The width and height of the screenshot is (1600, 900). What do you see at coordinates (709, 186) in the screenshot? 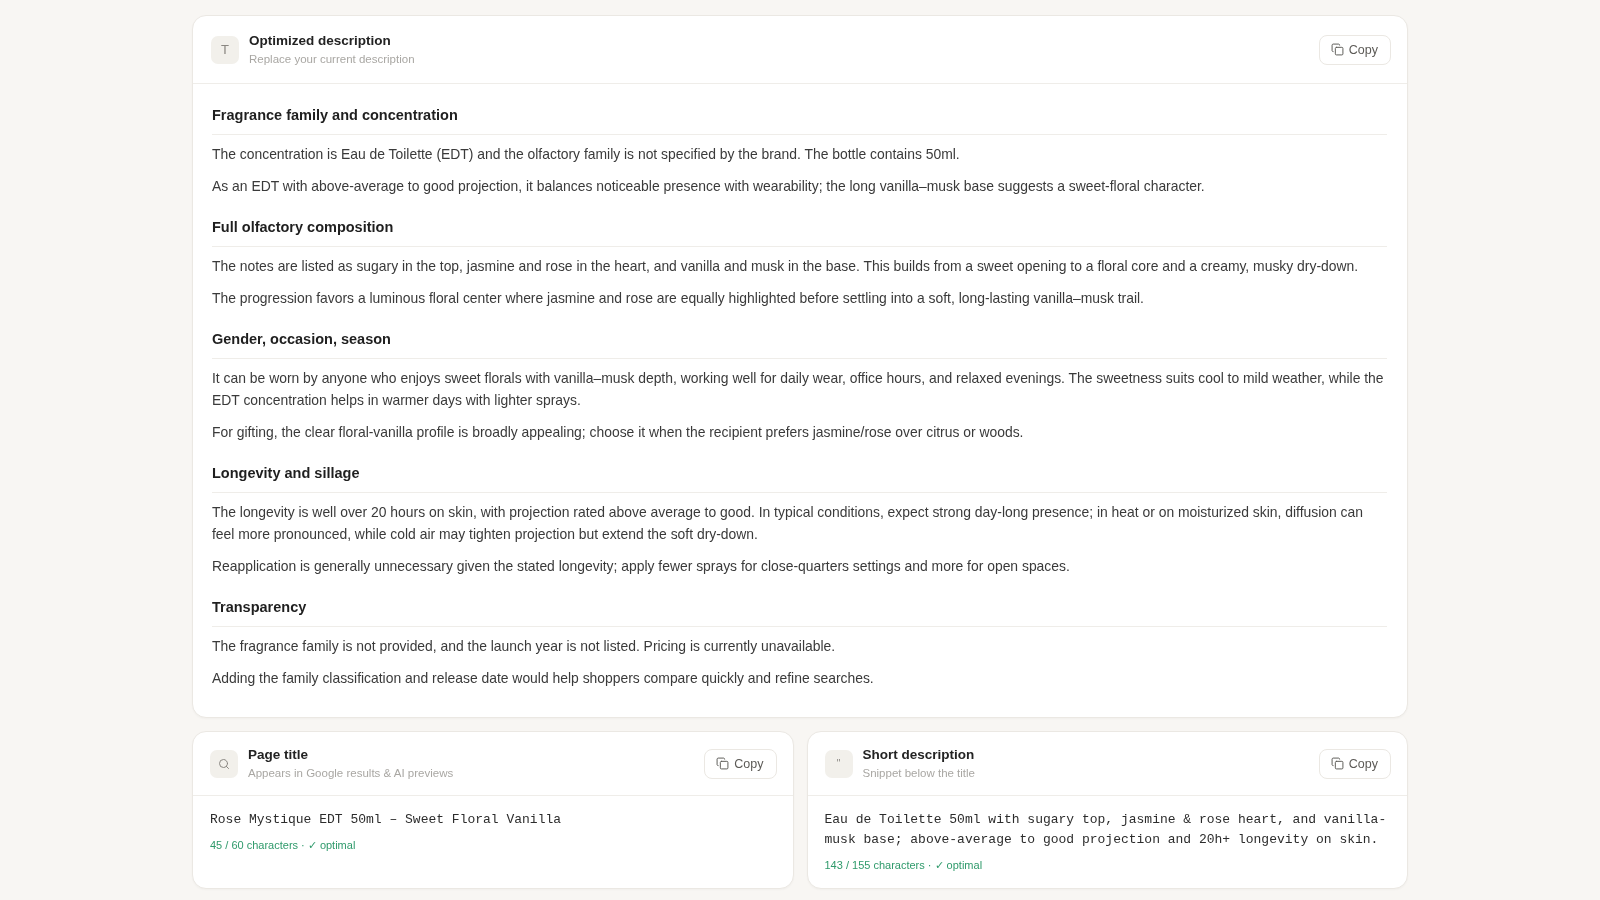
I see `paragraph: As an EDT with above-average to good projection, it balances noticeable presence with wearability; the long vanilla–musk base suggests a sweet-floral character.` at bounding box center [709, 186].